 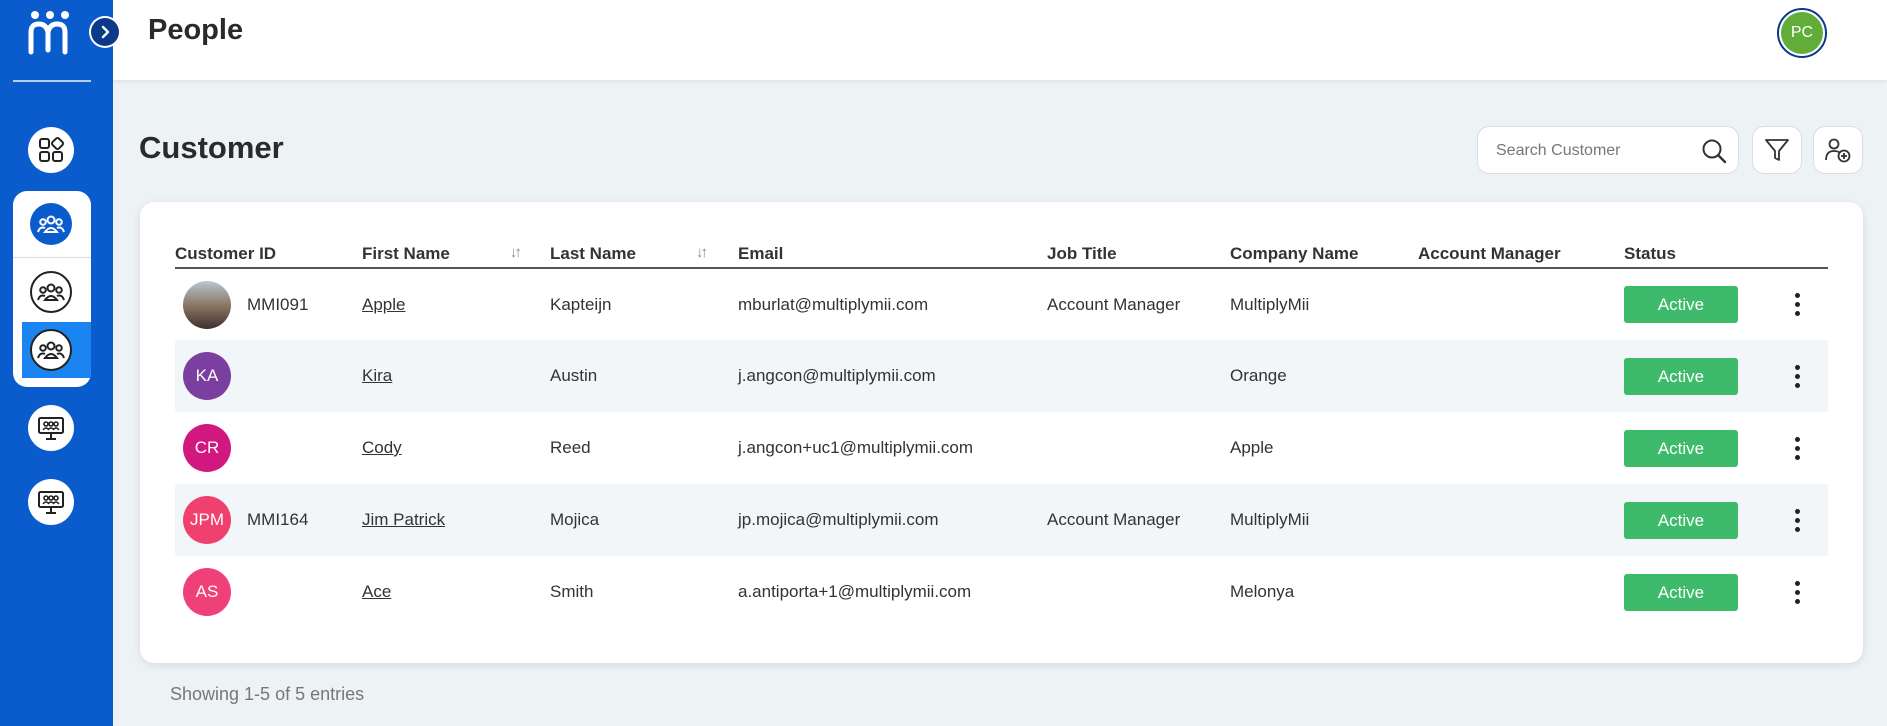 What do you see at coordinates (207, 448) in the screenshot?
I see `customer-avatar: CR` at bounding box center [207, 448].